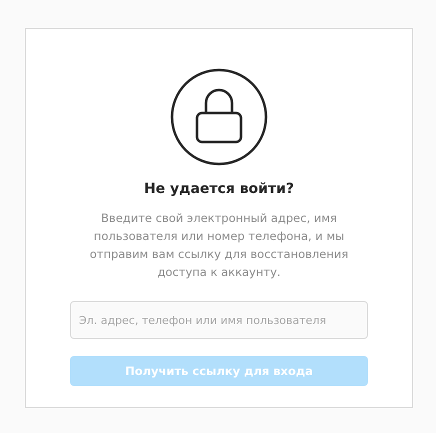 The image size is (436, 433). What do you see at coordinates (219, 189) in the screenshot?
I see `heading: Не удается войти?` at bounding box center [219, 189].